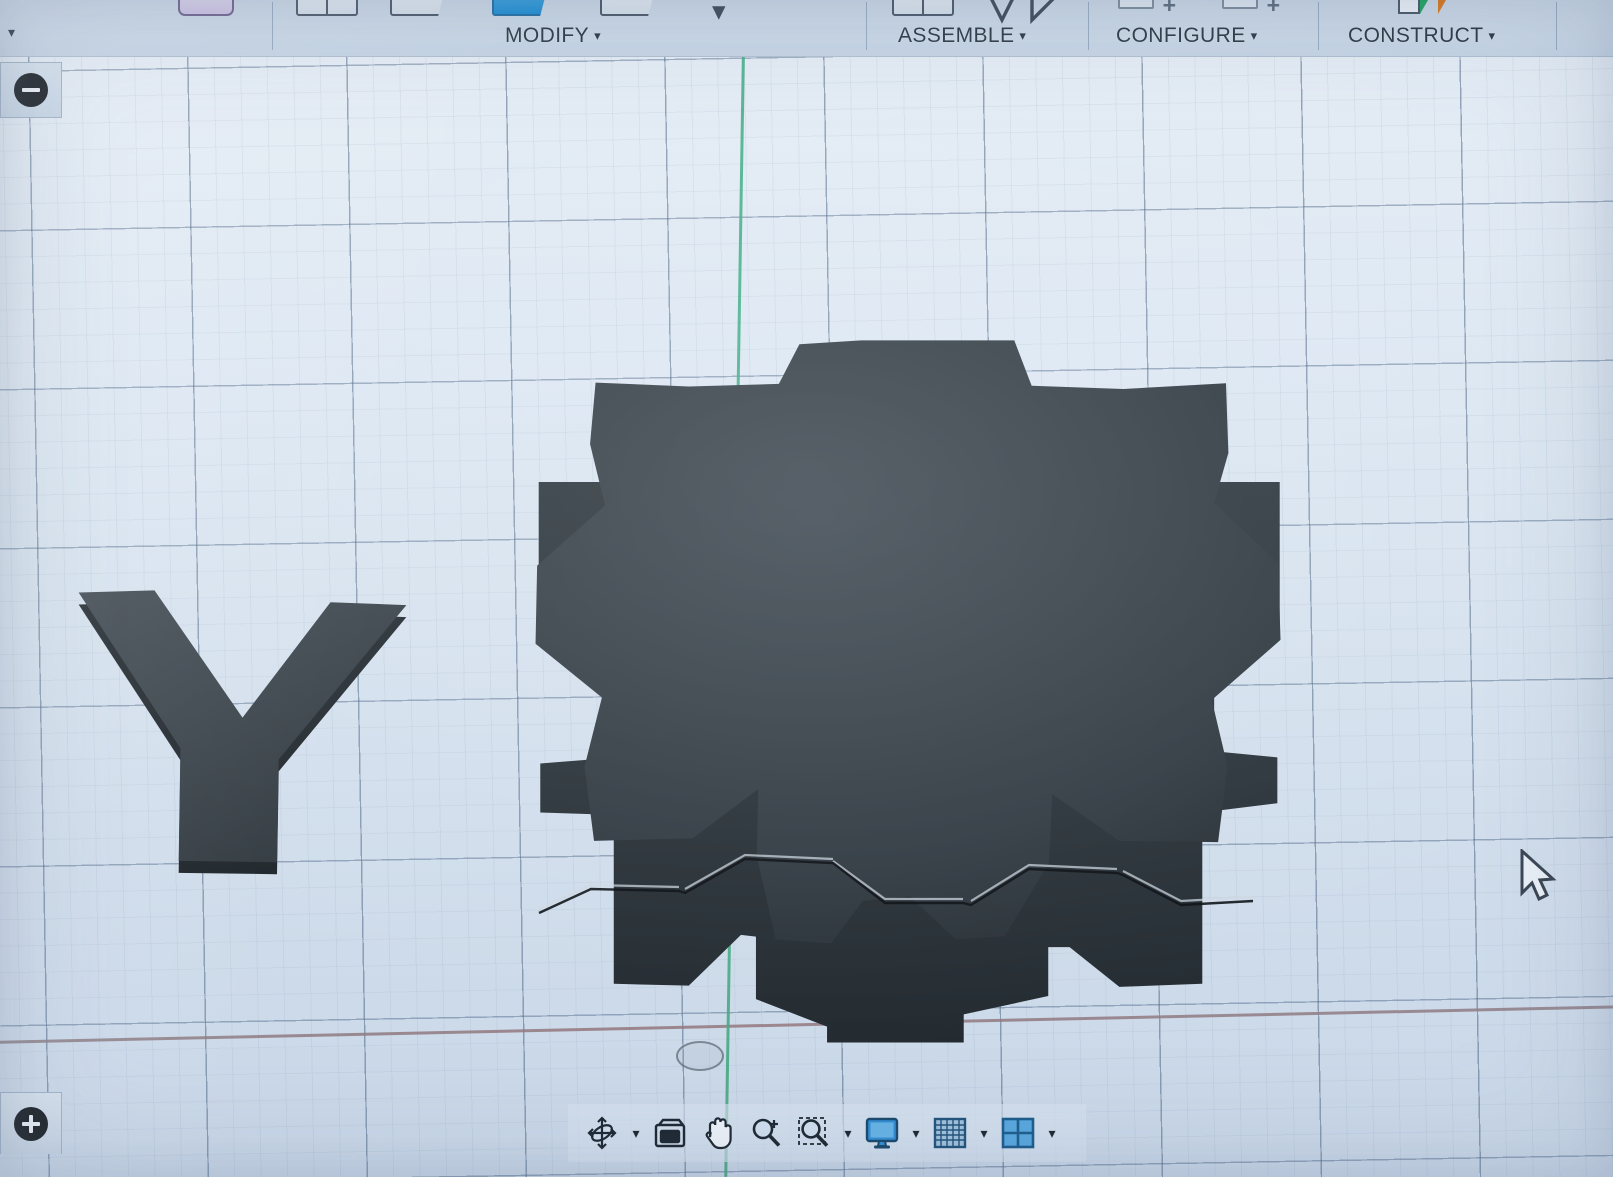  I want to click on grid-snaps-caret-icon: ▾, so click(984, 1133).